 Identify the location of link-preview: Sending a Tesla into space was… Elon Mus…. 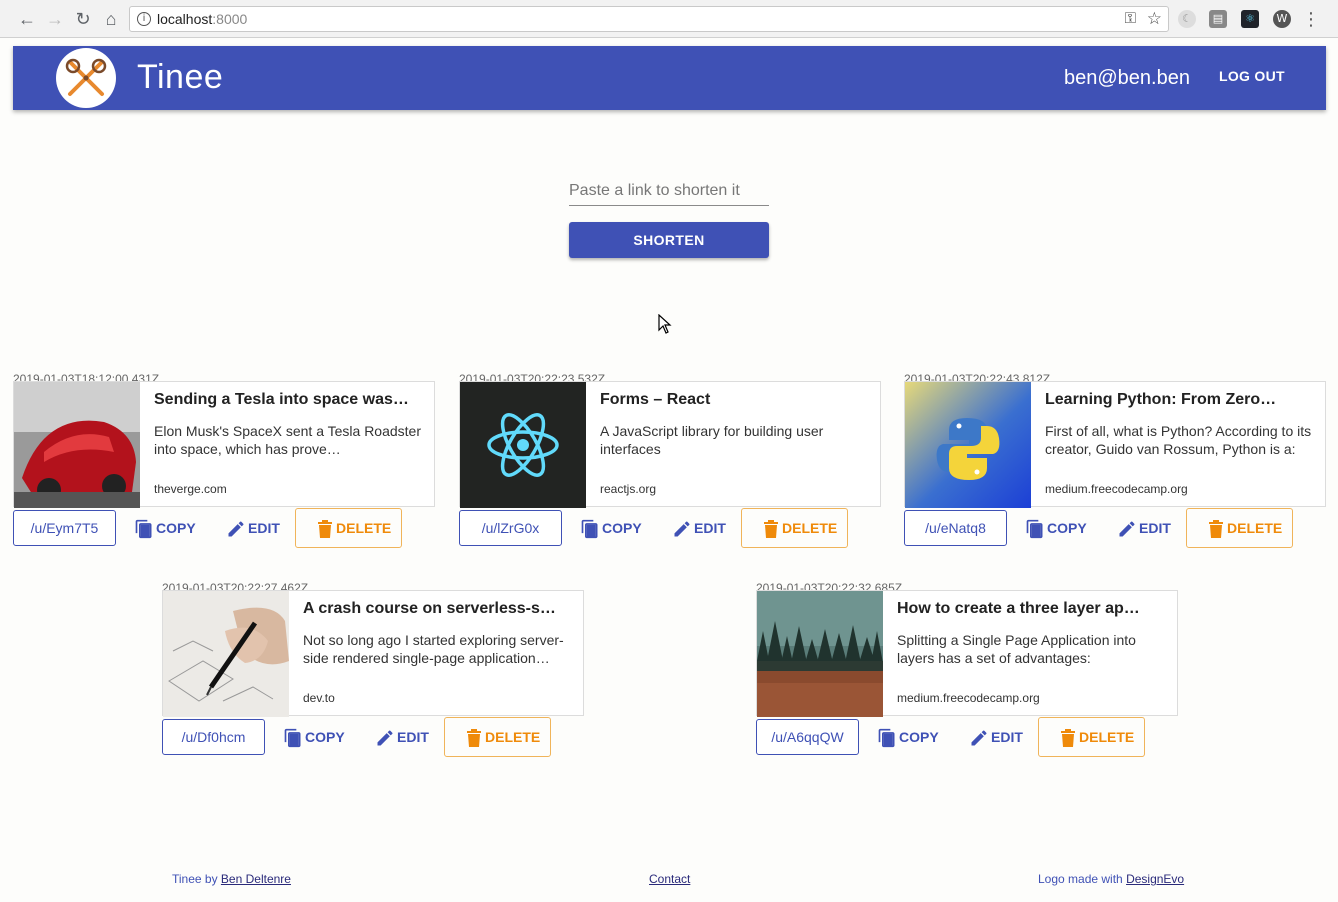
(224, 444).